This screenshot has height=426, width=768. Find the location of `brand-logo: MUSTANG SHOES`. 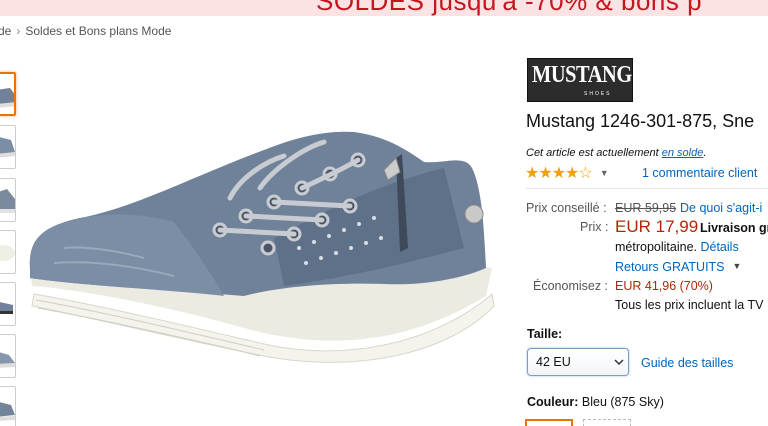

brand-logo: MUSTANG SHOES is located at coordinates (580, 80).